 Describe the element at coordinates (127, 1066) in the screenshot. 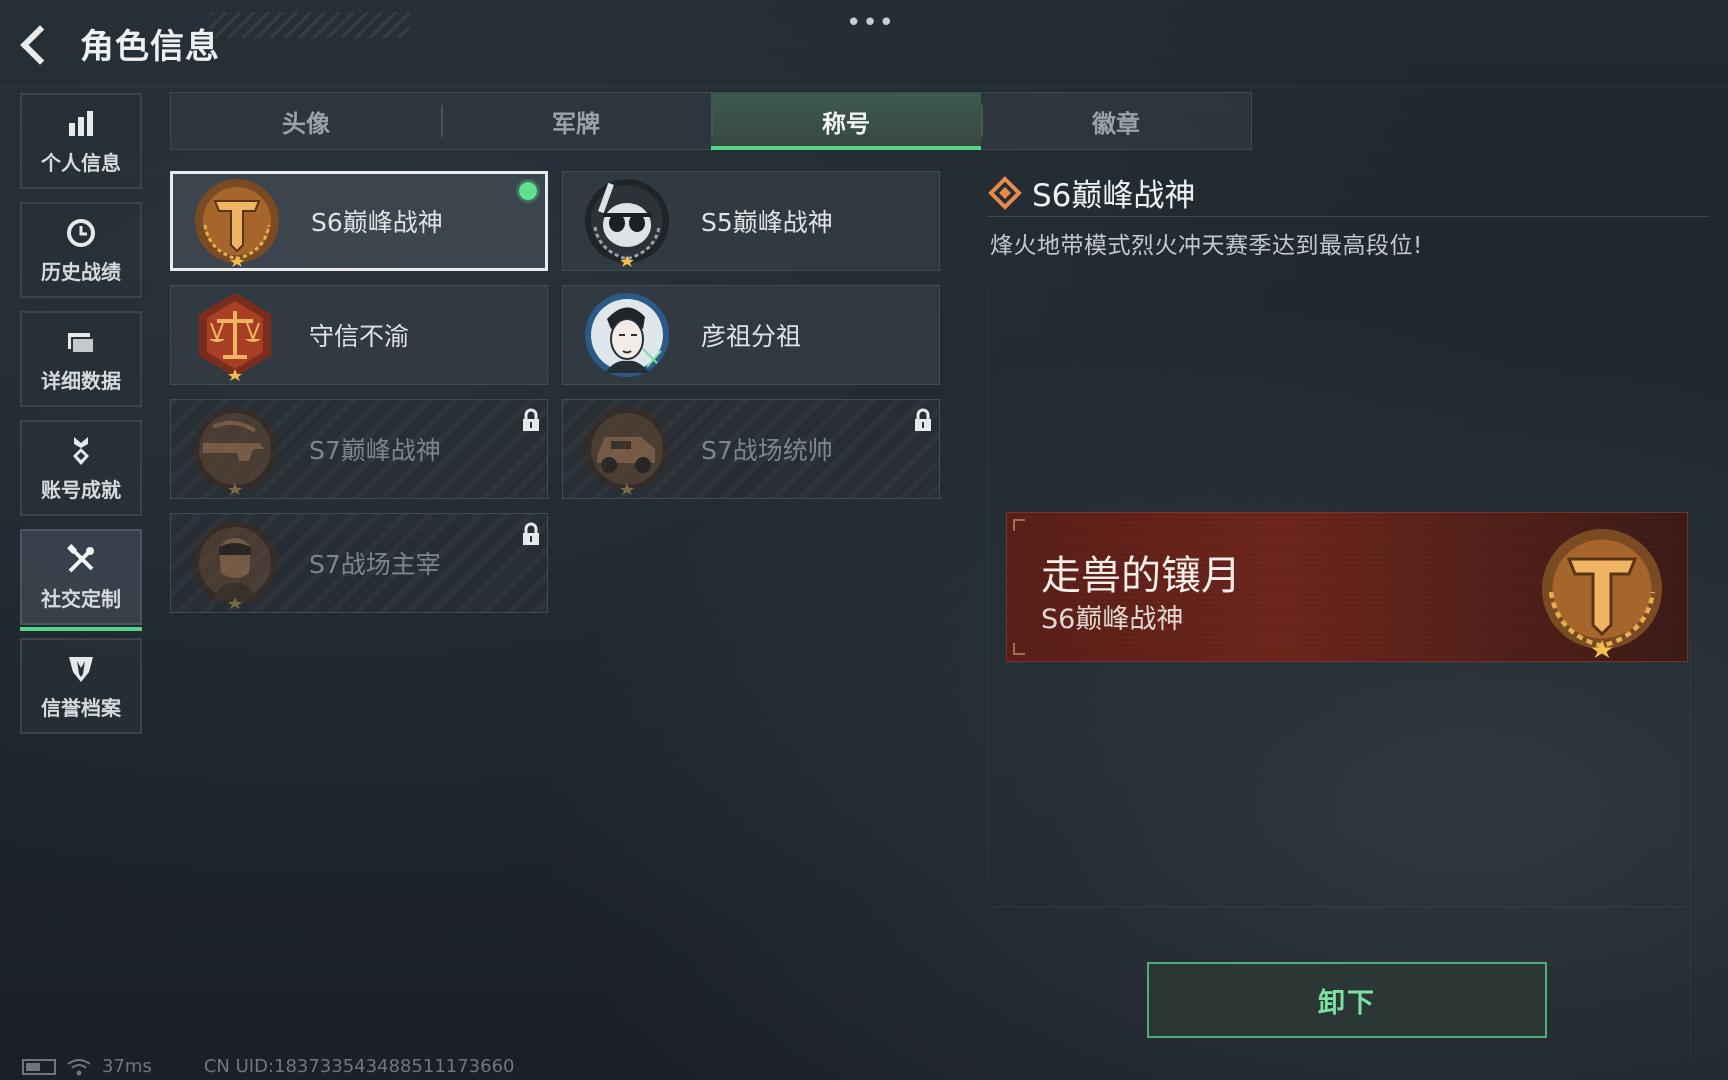

I see `ping-value: 37ms` at that location.